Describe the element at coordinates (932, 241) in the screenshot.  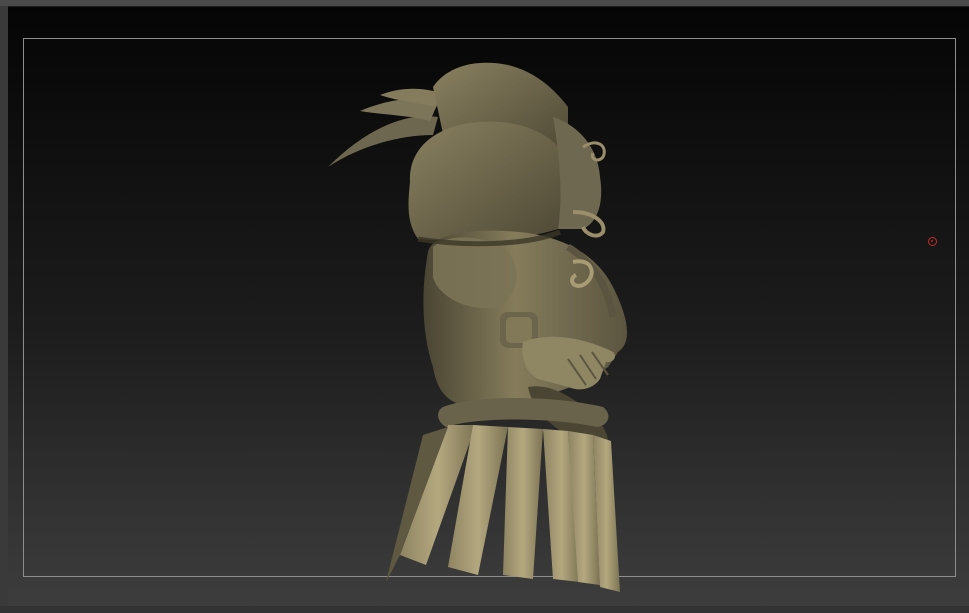
I see `target-icon` at that location.